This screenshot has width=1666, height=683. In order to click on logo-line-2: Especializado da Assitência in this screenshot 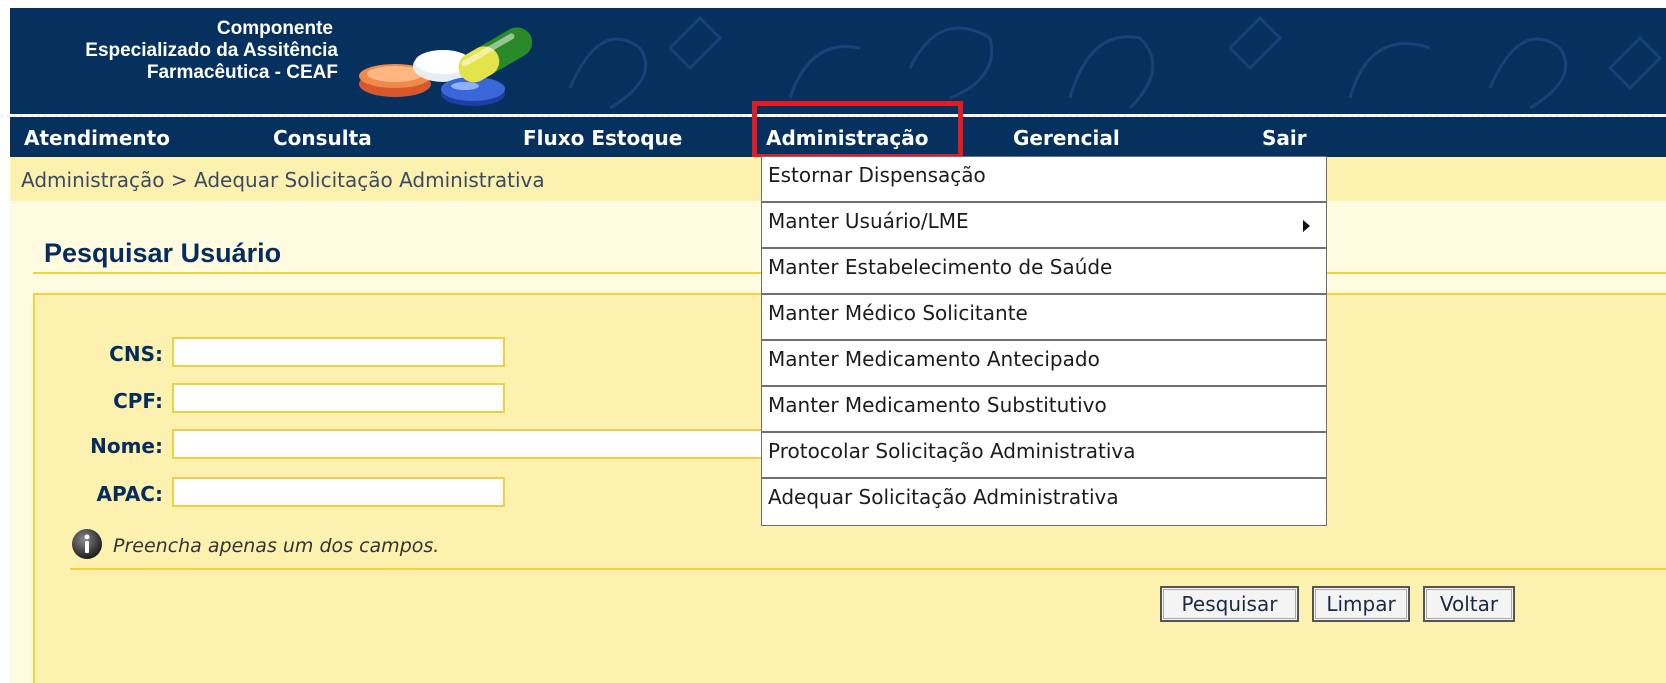, I will do `click(211, 50)`.